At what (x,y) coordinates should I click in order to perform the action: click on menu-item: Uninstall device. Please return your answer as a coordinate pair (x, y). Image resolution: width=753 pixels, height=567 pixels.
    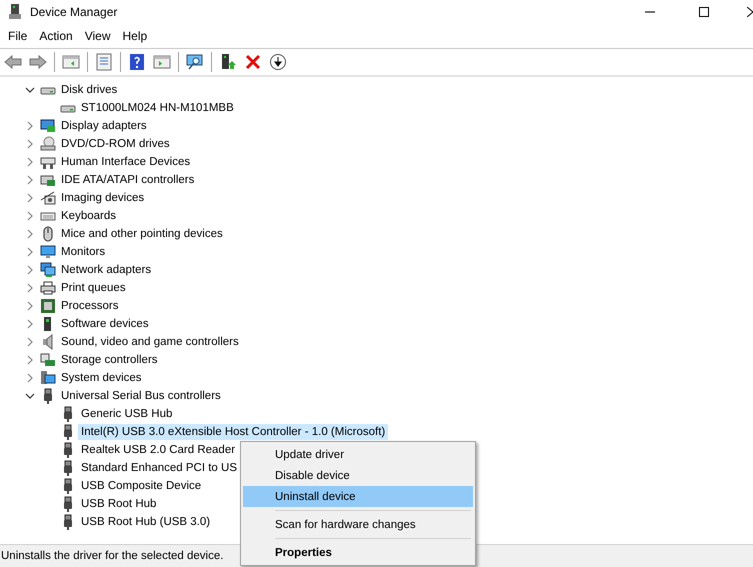
    Looking at the image, I should click on (358, 496).